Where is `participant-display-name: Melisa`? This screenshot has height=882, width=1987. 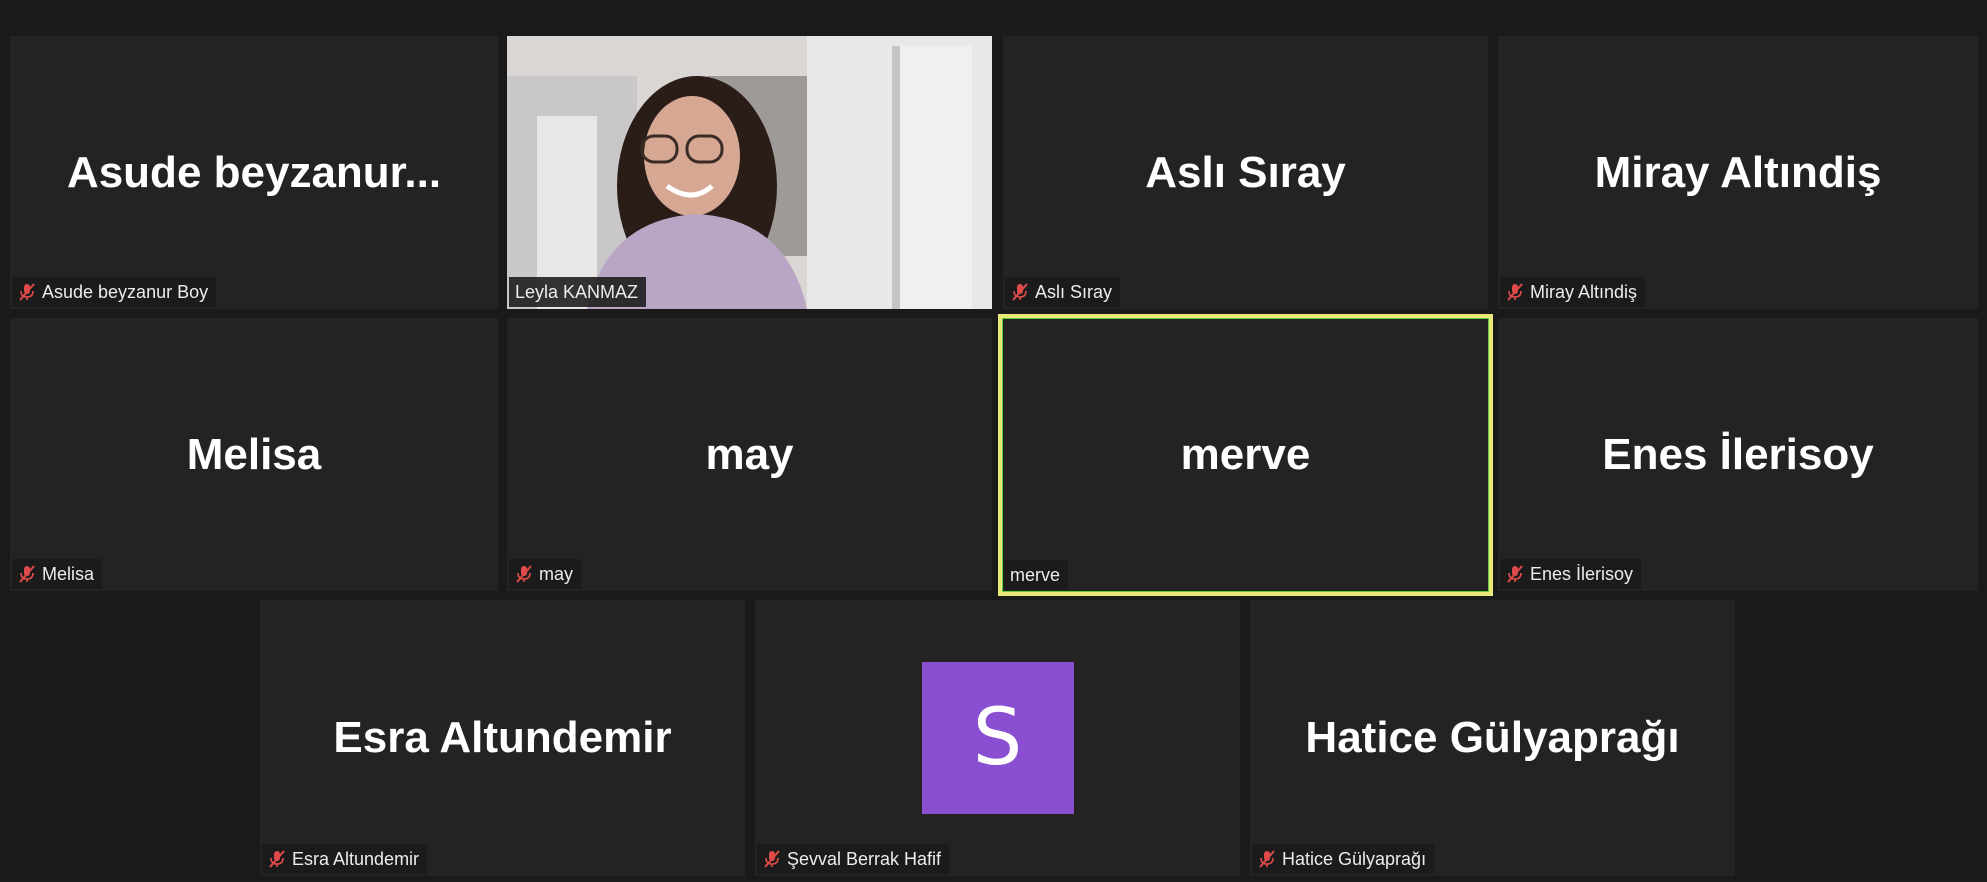
participant-display-name: Melisa is located at coordinates (254, 454).